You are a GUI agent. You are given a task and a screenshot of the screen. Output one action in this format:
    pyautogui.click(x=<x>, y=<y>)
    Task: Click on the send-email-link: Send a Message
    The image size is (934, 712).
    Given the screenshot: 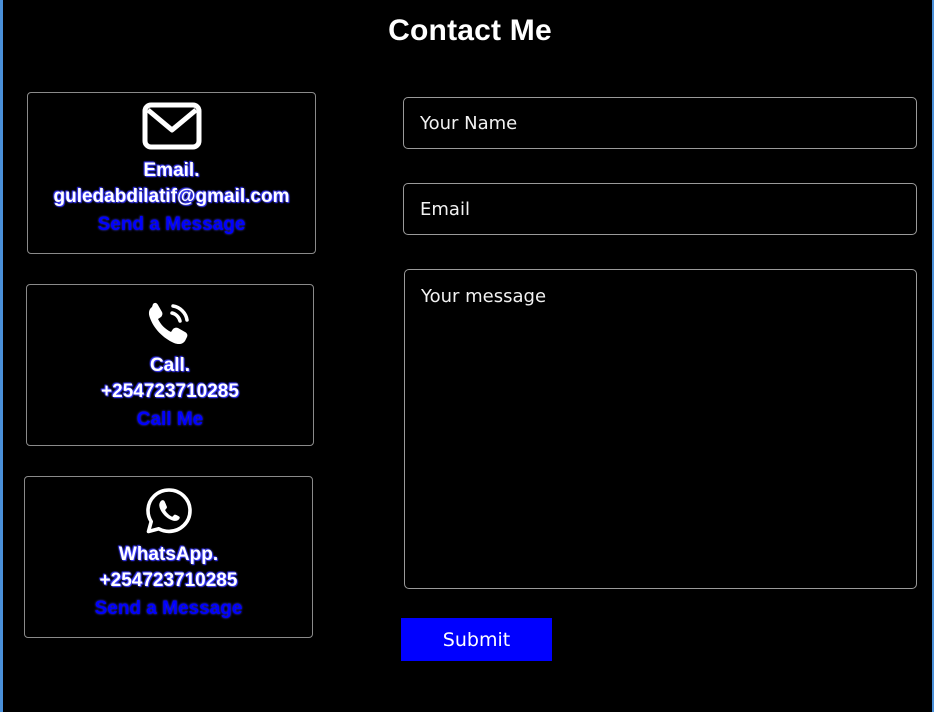 What is the action you would take?
    pyautogui.click(x=172, y=225)
    